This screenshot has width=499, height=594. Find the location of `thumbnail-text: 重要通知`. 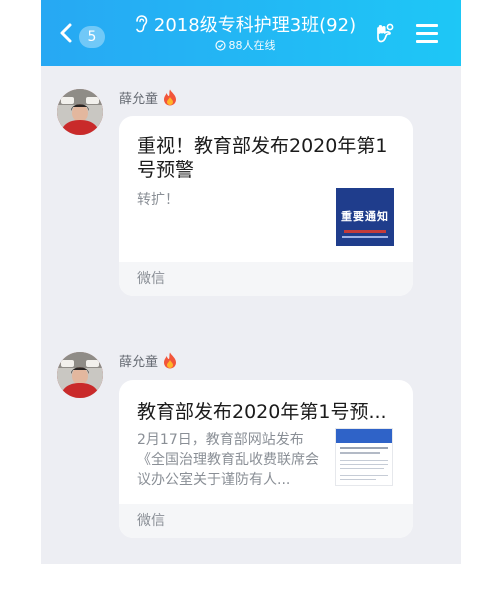

thumbnail-text: 重要通知 is located at coordinates (365, 216).